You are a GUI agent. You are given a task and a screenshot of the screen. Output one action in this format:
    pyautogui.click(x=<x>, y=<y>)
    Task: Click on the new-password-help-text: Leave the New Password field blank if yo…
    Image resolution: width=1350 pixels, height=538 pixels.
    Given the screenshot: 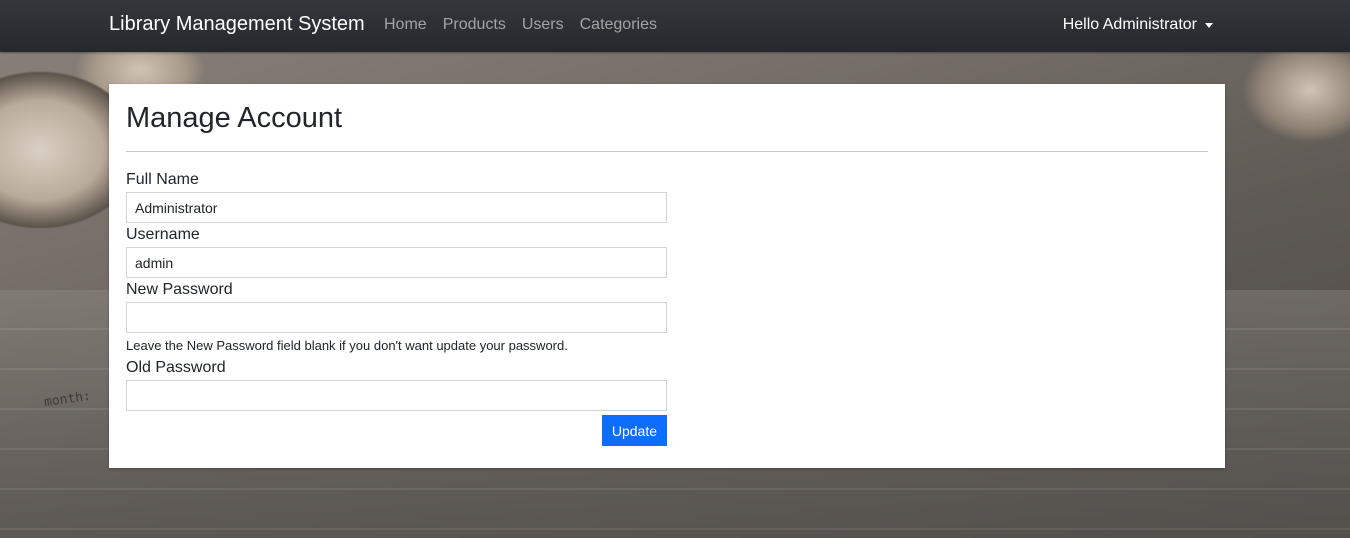 What is the action you would take?
    pyautogui.click(x=347, y=345)
    